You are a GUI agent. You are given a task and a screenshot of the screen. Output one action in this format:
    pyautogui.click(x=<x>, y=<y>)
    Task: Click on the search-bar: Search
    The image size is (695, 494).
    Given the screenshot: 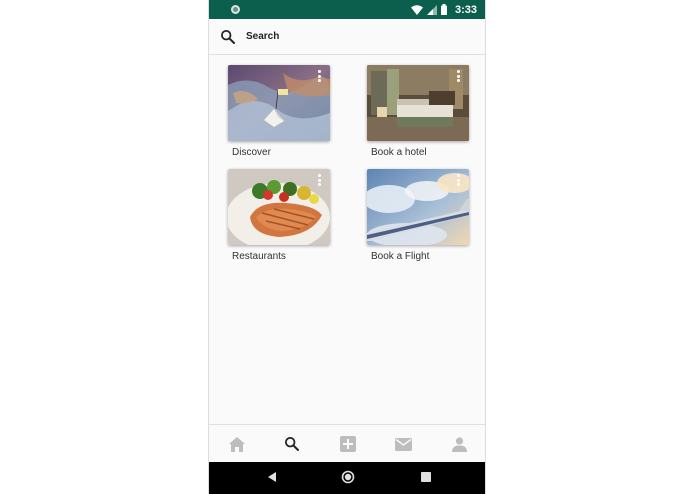 What is the action you would take?
    pyautogui.click(x=347, y=37)
    